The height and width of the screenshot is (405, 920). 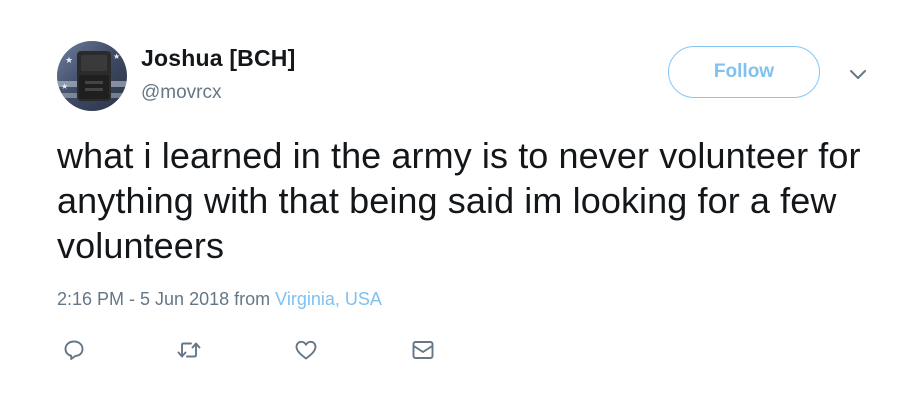 What do you see at coordinates (75, 351) in the screenshot?
I see `reply-icon` at bounding box center [75, 351].